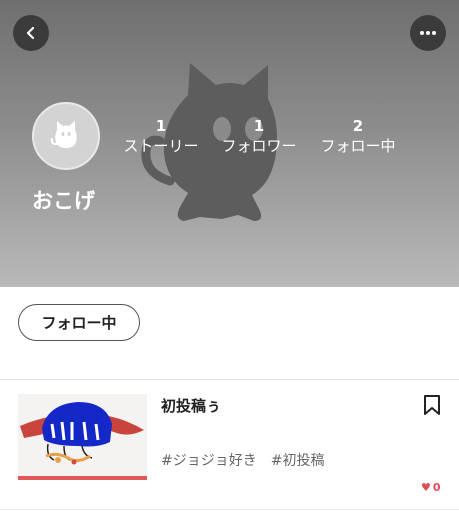 Image resolution: width=459 pixels, height=512 pixels. Describe the element at coordinates (161, 146) in the screenshot. I see `stat-stories-label: ストーリー` at that location.